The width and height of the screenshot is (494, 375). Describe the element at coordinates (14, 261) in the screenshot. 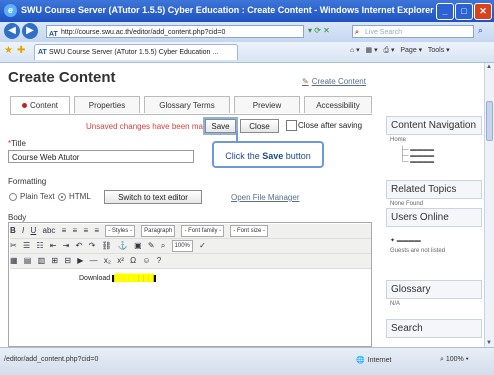

I see `table-icon: ▦` at that location.